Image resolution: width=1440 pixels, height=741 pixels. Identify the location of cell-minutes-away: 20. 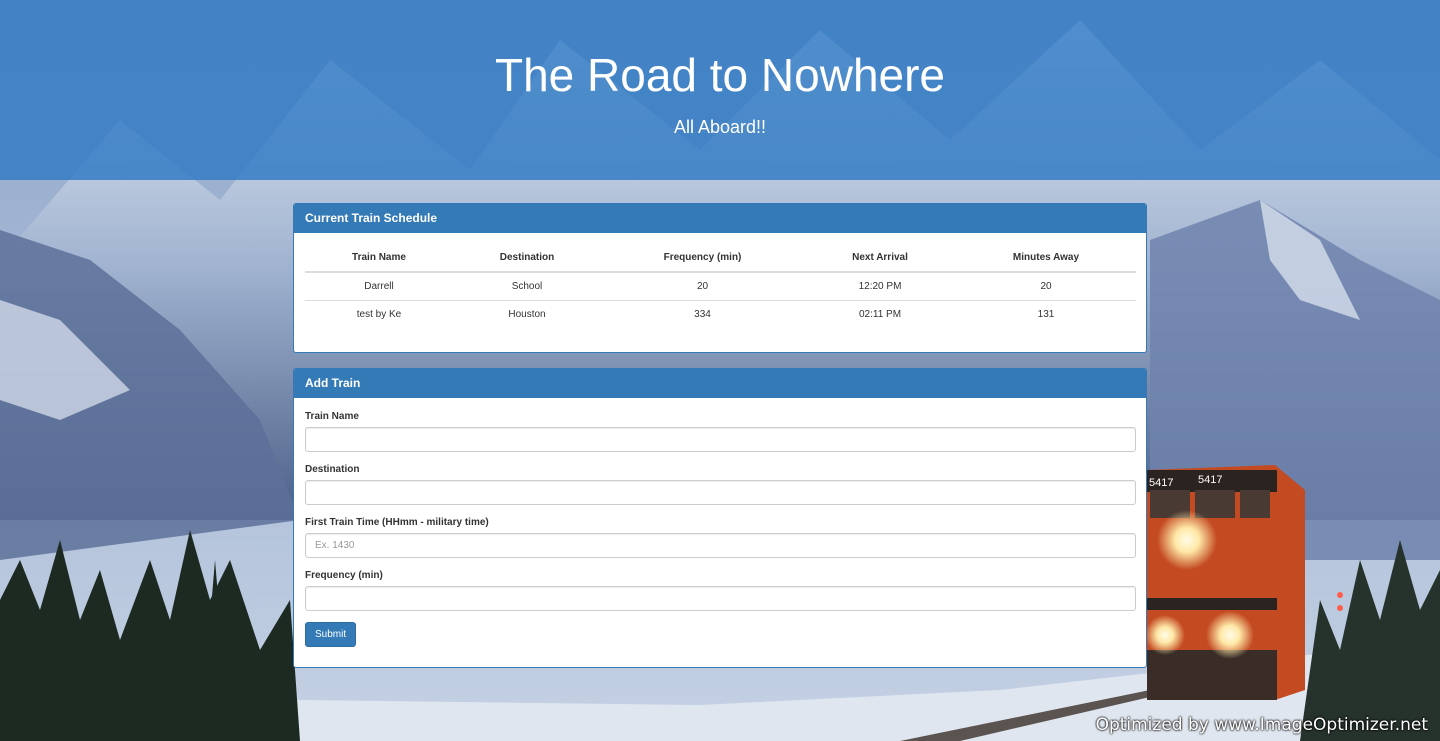
(1046, 286).